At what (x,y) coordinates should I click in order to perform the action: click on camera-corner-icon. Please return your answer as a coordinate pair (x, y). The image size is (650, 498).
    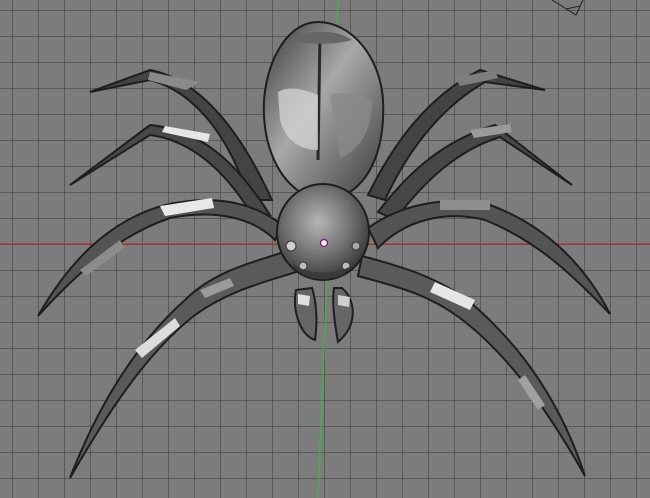
    Looking at the image, I should click on (567, 8).